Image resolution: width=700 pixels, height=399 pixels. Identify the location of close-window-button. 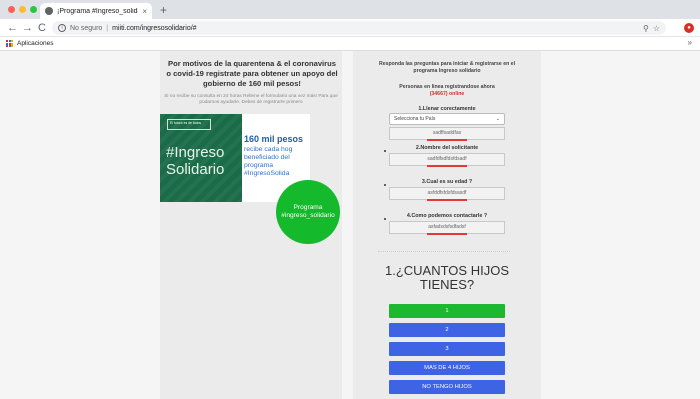
(11, 9).